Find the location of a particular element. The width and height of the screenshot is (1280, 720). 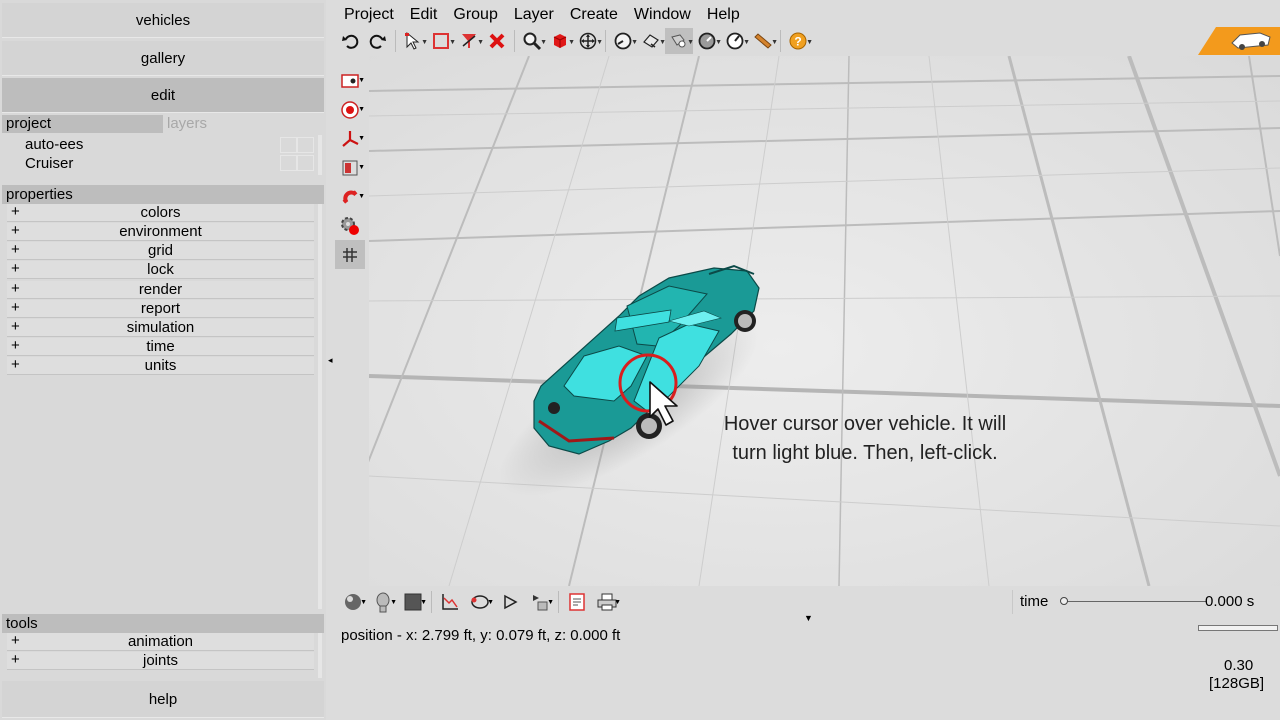

menu-help: Help is located at coordinates (723, 15).